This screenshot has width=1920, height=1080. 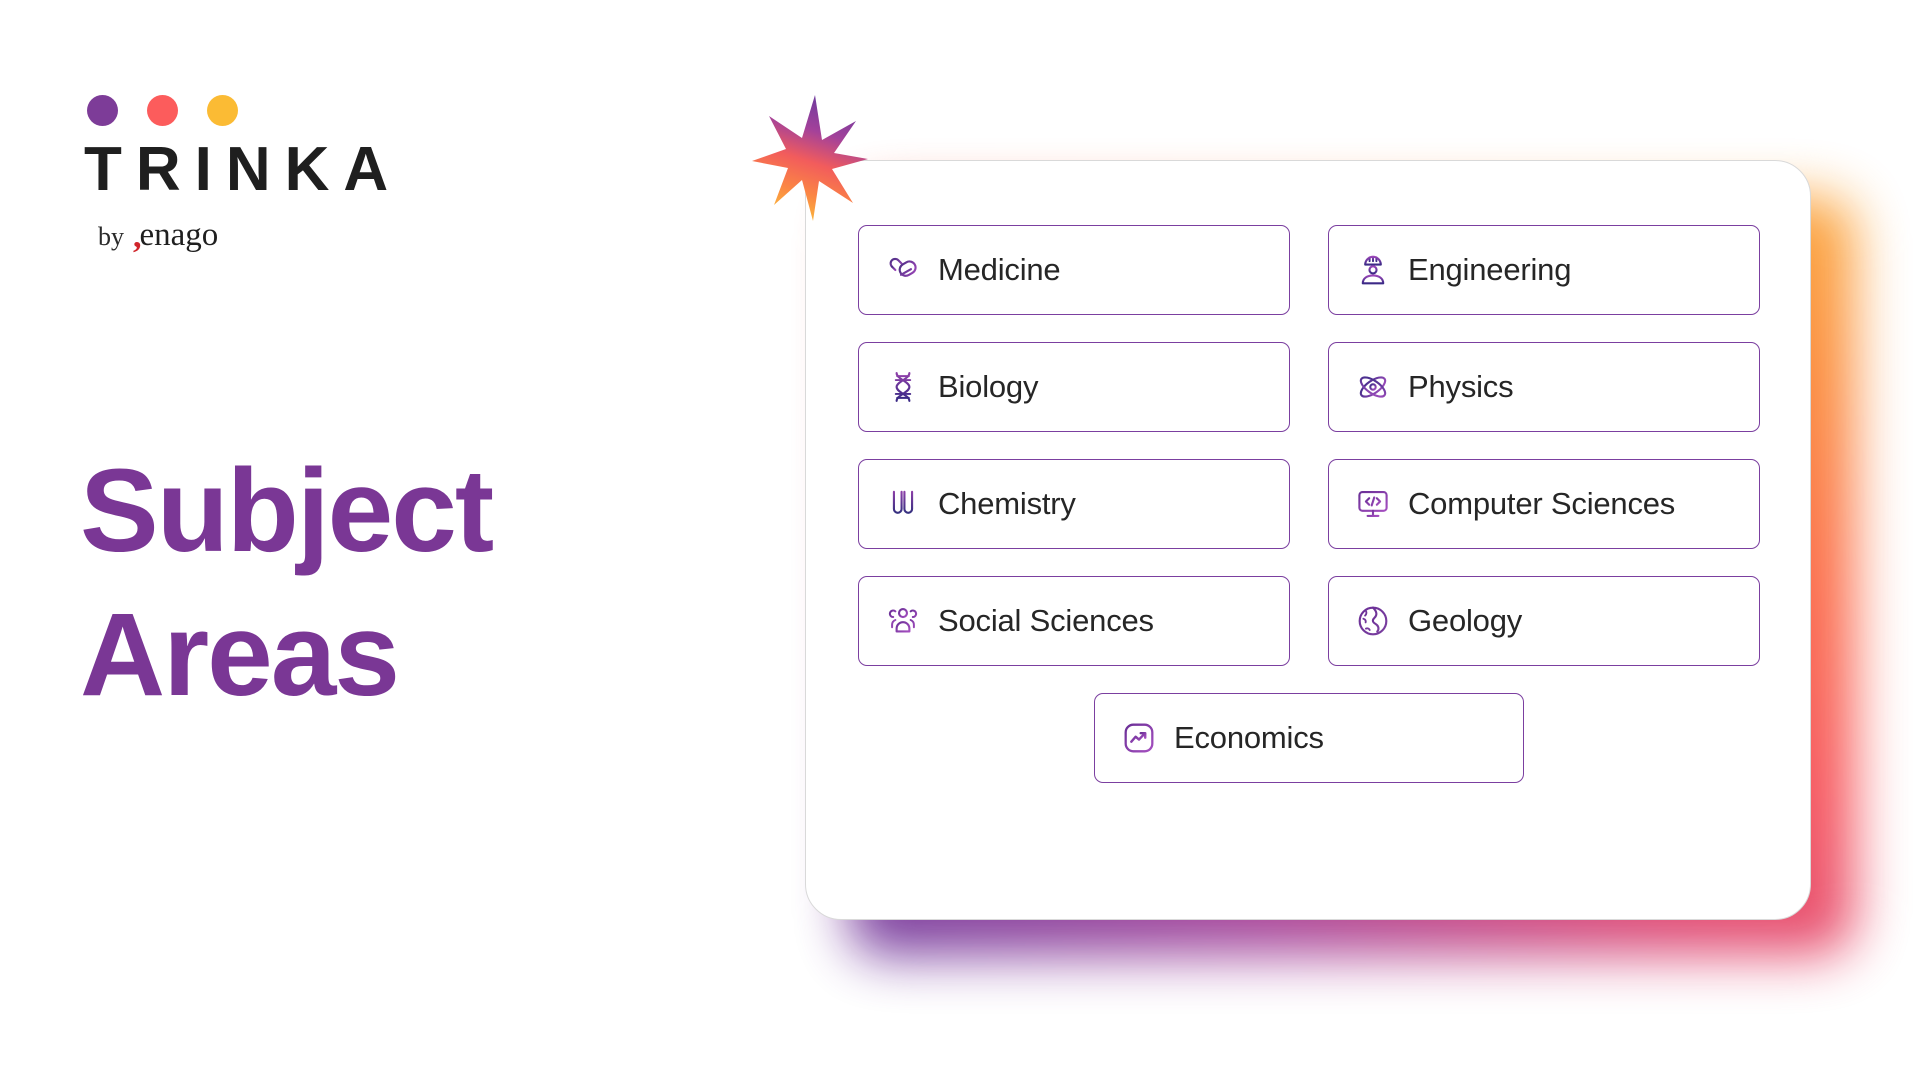 I want to click on eight-point-star-burst-icon, so click(x=810, y=158).